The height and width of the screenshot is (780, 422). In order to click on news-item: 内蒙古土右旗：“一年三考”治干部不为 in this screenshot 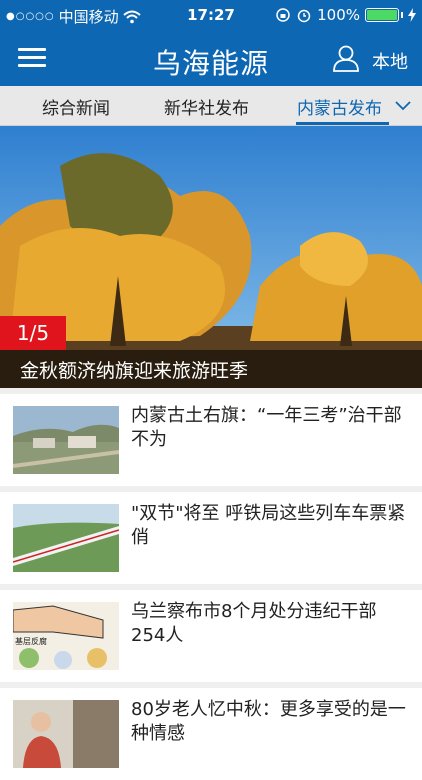, I will do `click(211, 440)`.